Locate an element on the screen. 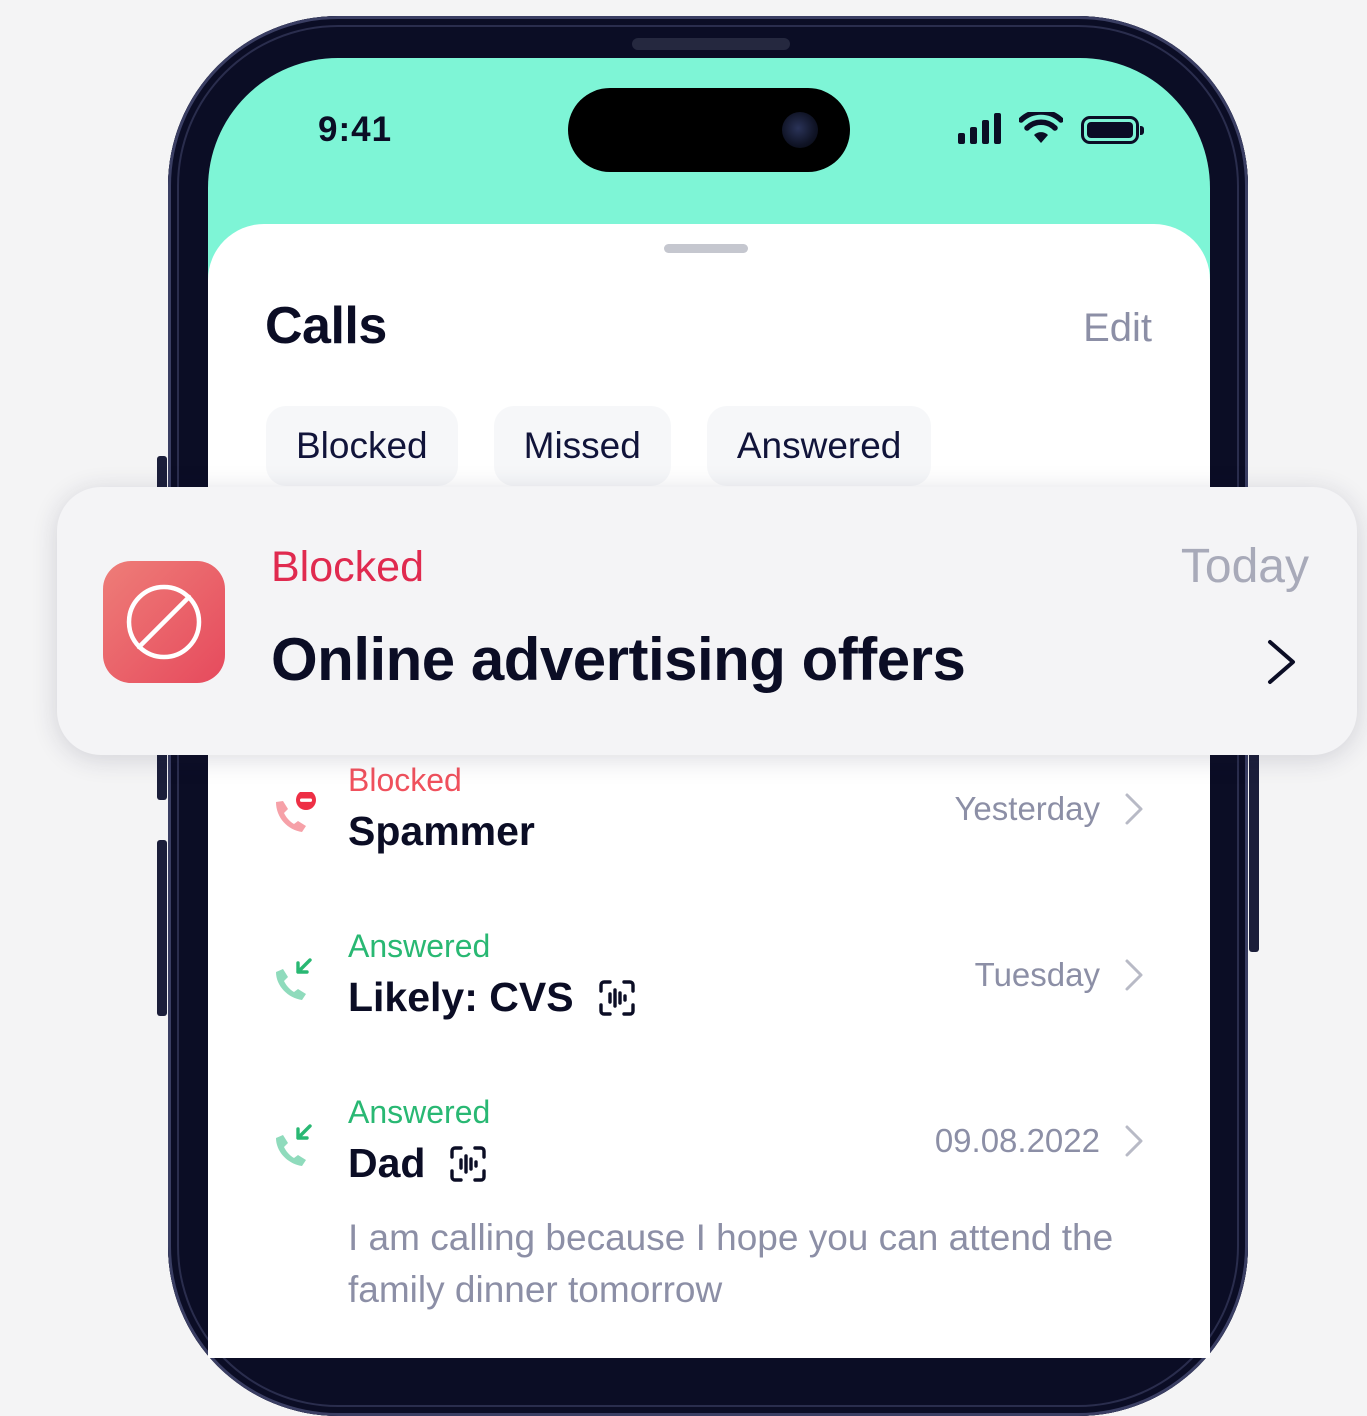 Image resolution: width=1367 pixels, height=1416 pixels. notification-category: Blocked is located at coordinates (347, 567).